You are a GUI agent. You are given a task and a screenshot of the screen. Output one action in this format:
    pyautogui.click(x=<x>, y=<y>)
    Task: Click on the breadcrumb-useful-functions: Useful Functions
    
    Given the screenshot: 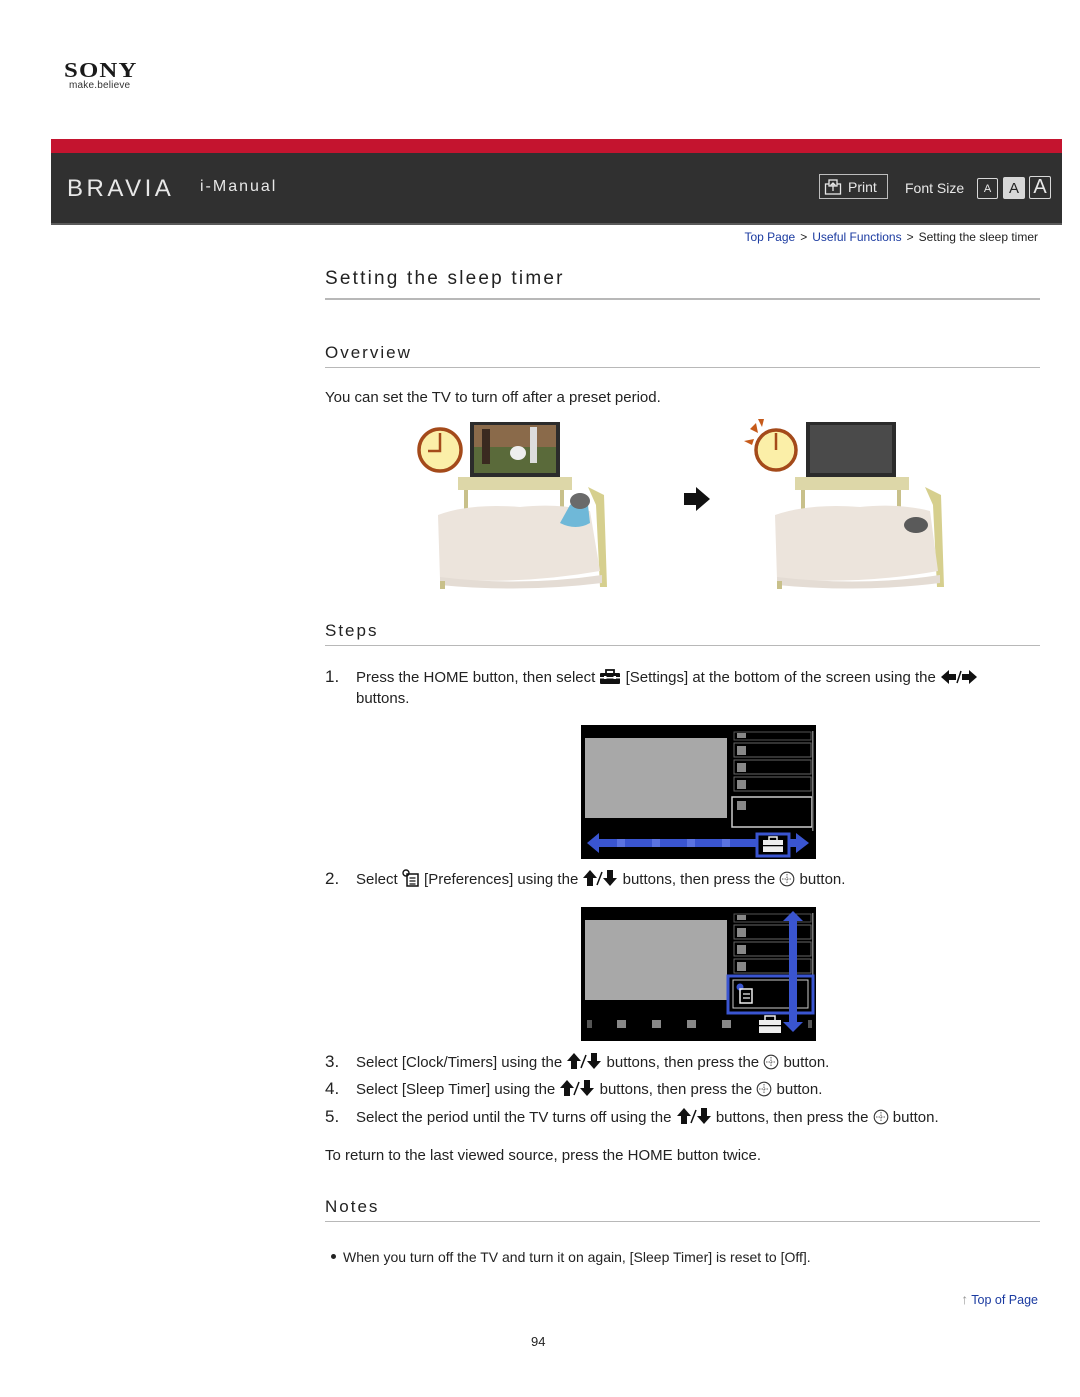 What is the action you would take?
    pyautogui.click(x=856, y=237)
    